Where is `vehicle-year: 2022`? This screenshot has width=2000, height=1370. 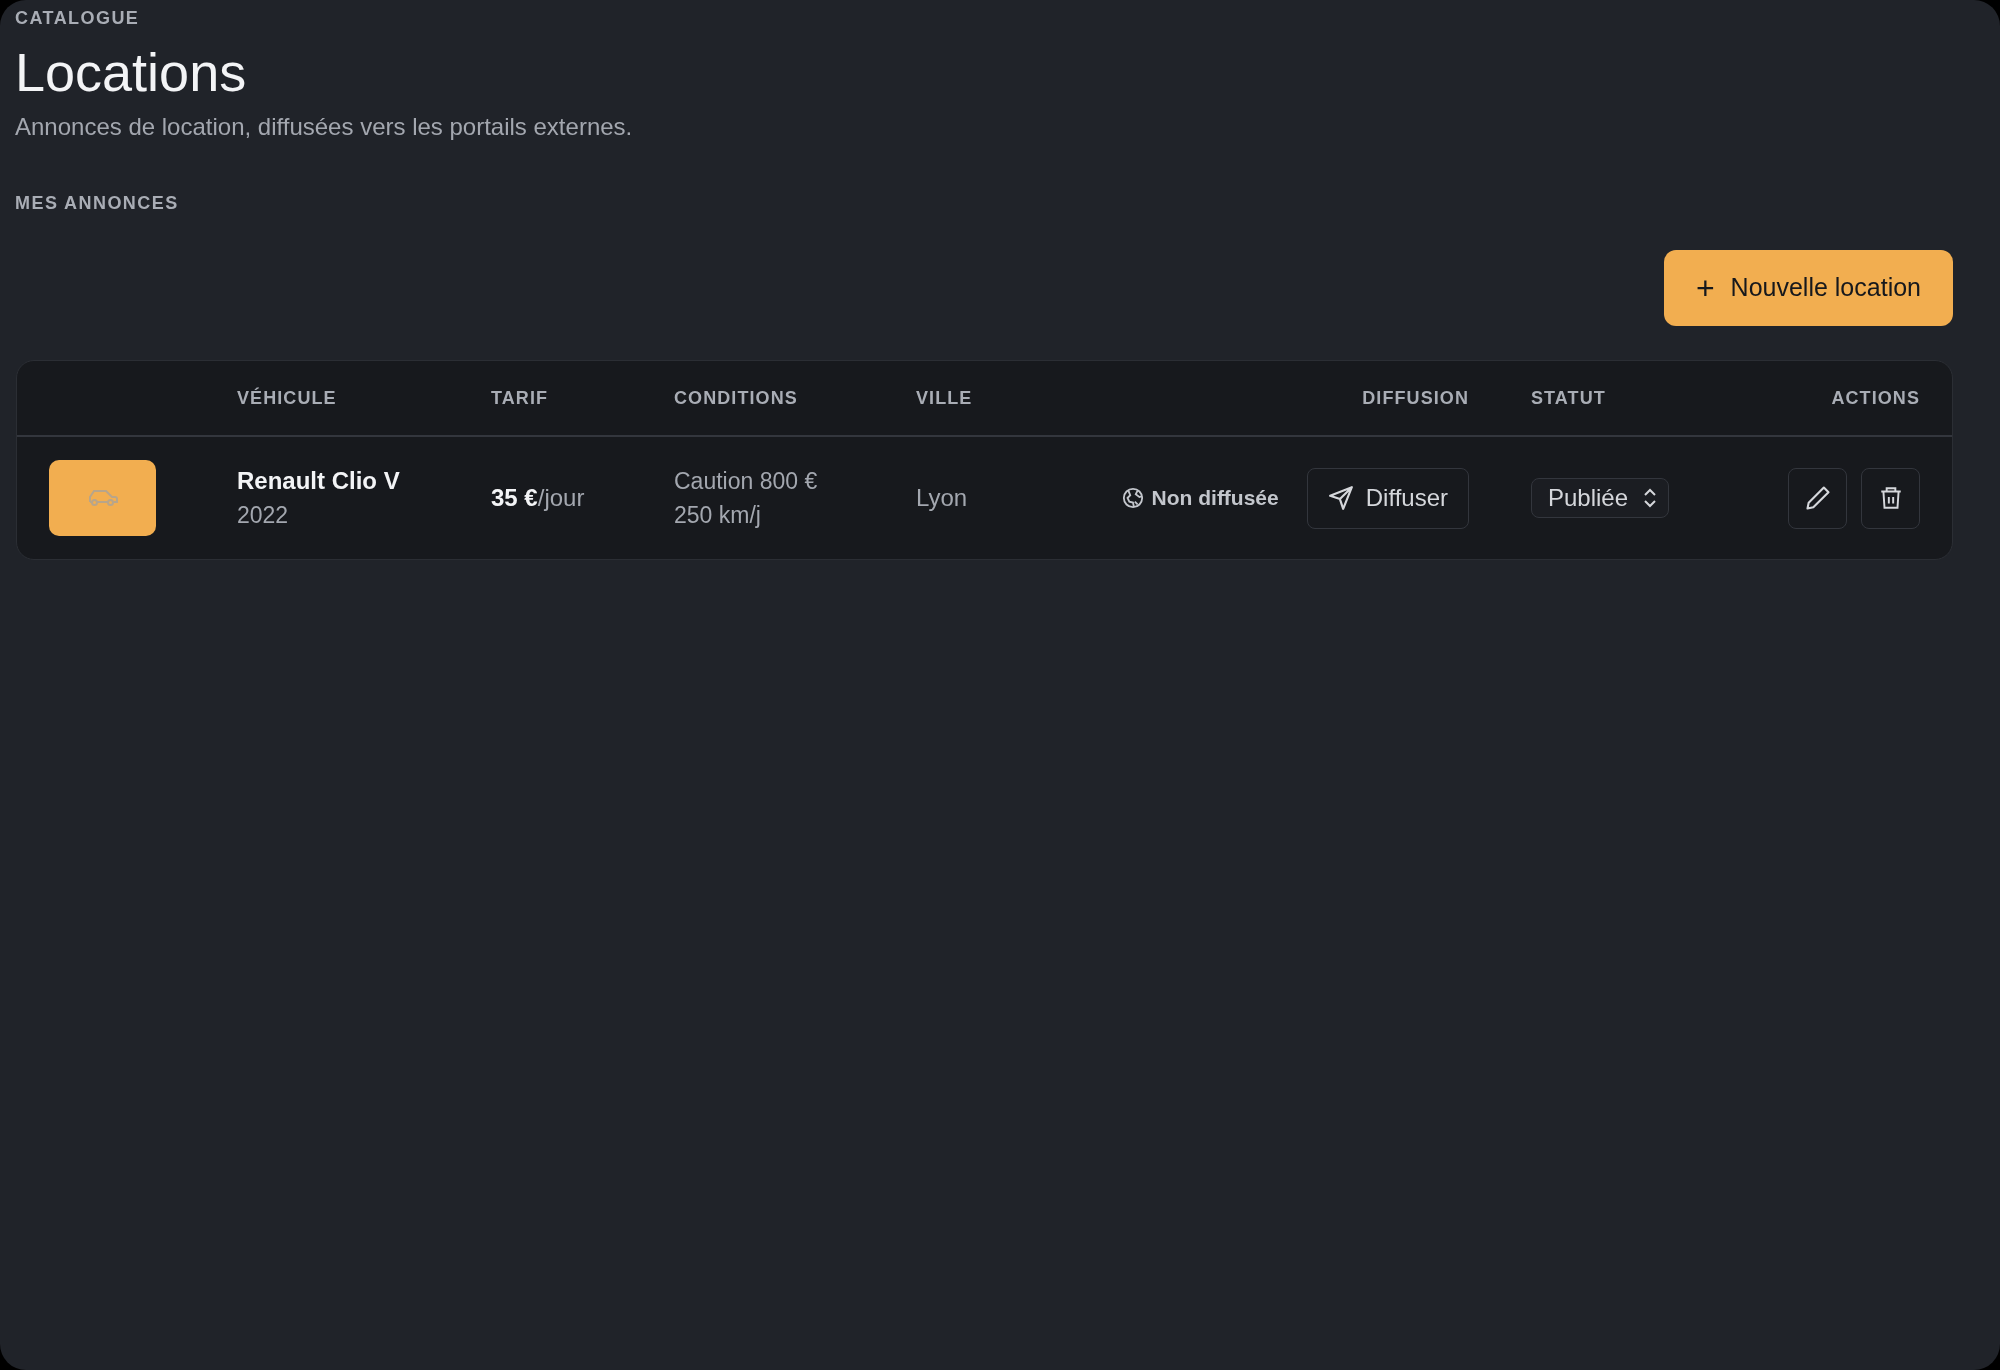
vehicle-year: 2022 is located at coordinates (263, 515).